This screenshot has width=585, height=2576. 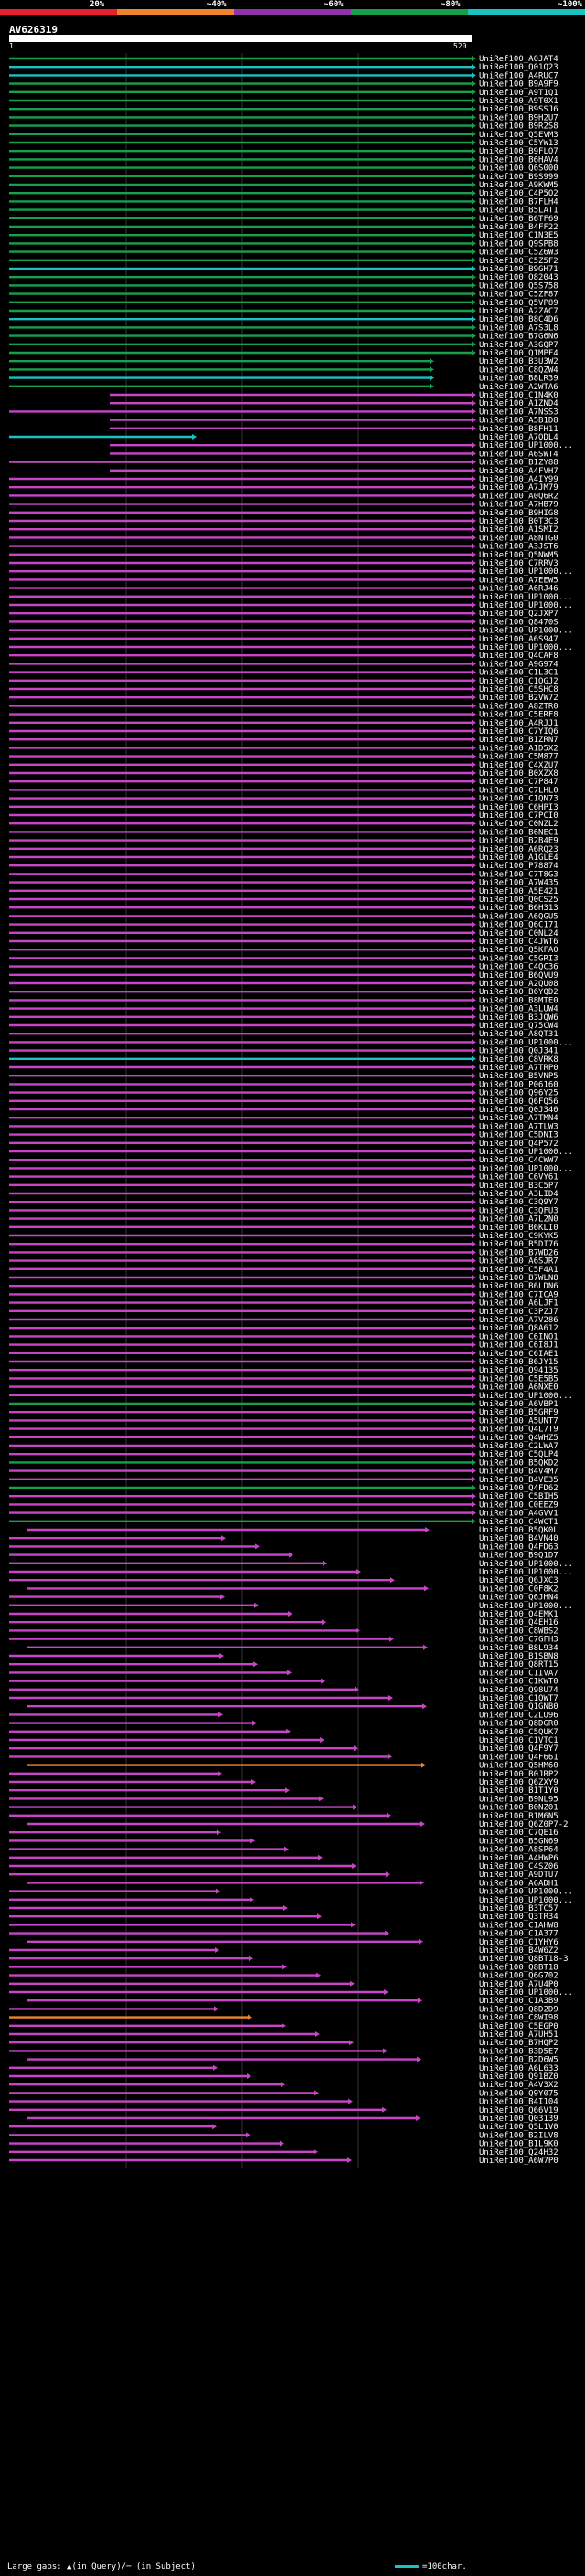 What do you see at coordinates (407, 2566) in the screenshot?
I see `scale-swatch` at bounding box center [407, 2566].